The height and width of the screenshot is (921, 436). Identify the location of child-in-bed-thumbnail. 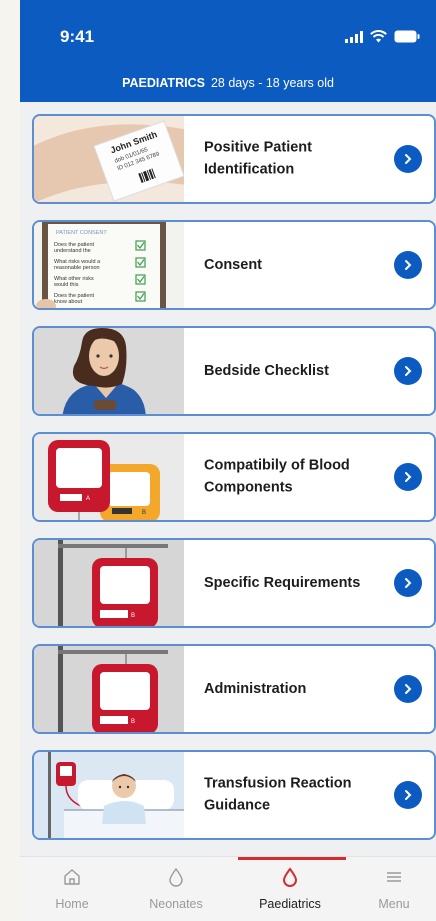
(109, 795).